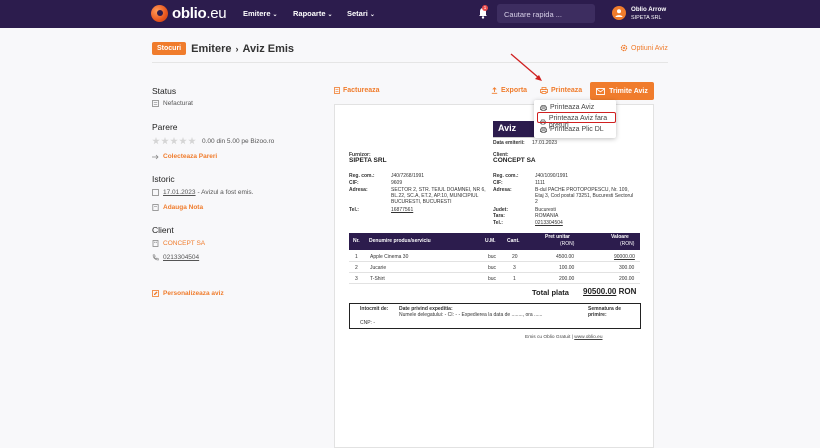  I want to click on status-value: Nefacturat, so click(172, 103).